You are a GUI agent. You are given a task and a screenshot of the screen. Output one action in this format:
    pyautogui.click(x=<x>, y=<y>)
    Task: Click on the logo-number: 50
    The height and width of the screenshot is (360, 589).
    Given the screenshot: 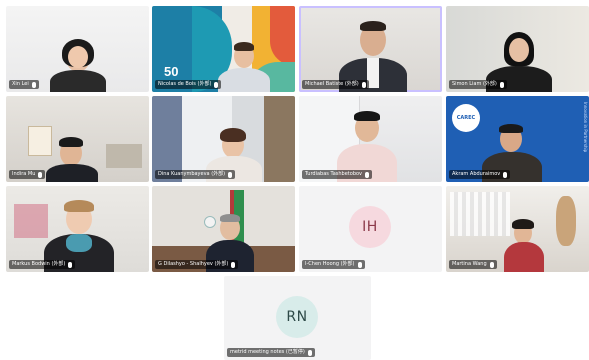 What is the action you would take?
    pyautogui.click(x=171, y=71)
    